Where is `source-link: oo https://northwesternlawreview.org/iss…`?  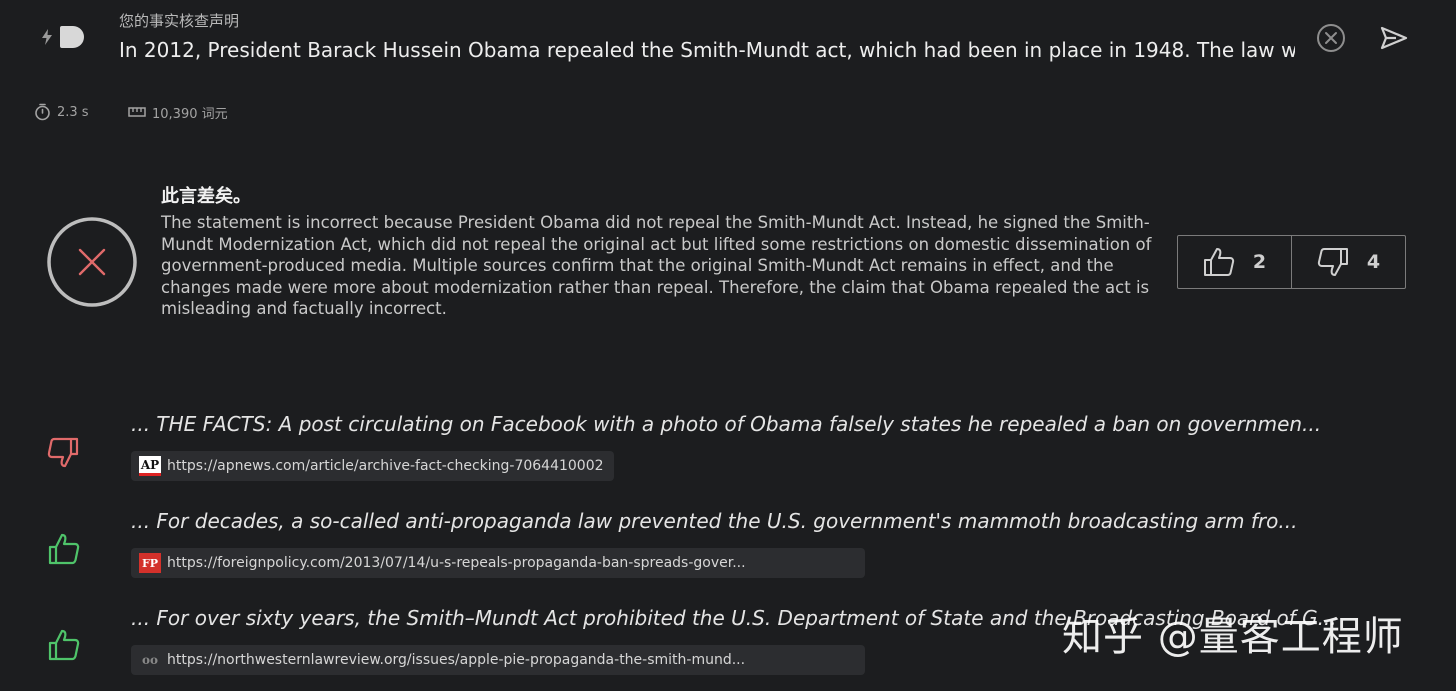 source-link: oo https://northwesternlawreview.org/iss… is located at coordinates (498, 660).